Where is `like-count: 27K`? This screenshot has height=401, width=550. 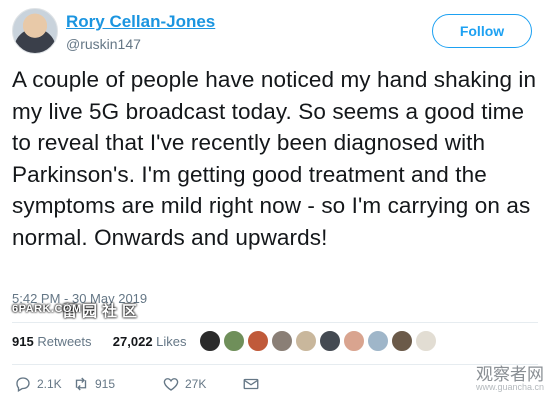
like-count: 27K is located at coordinates (196, 384).